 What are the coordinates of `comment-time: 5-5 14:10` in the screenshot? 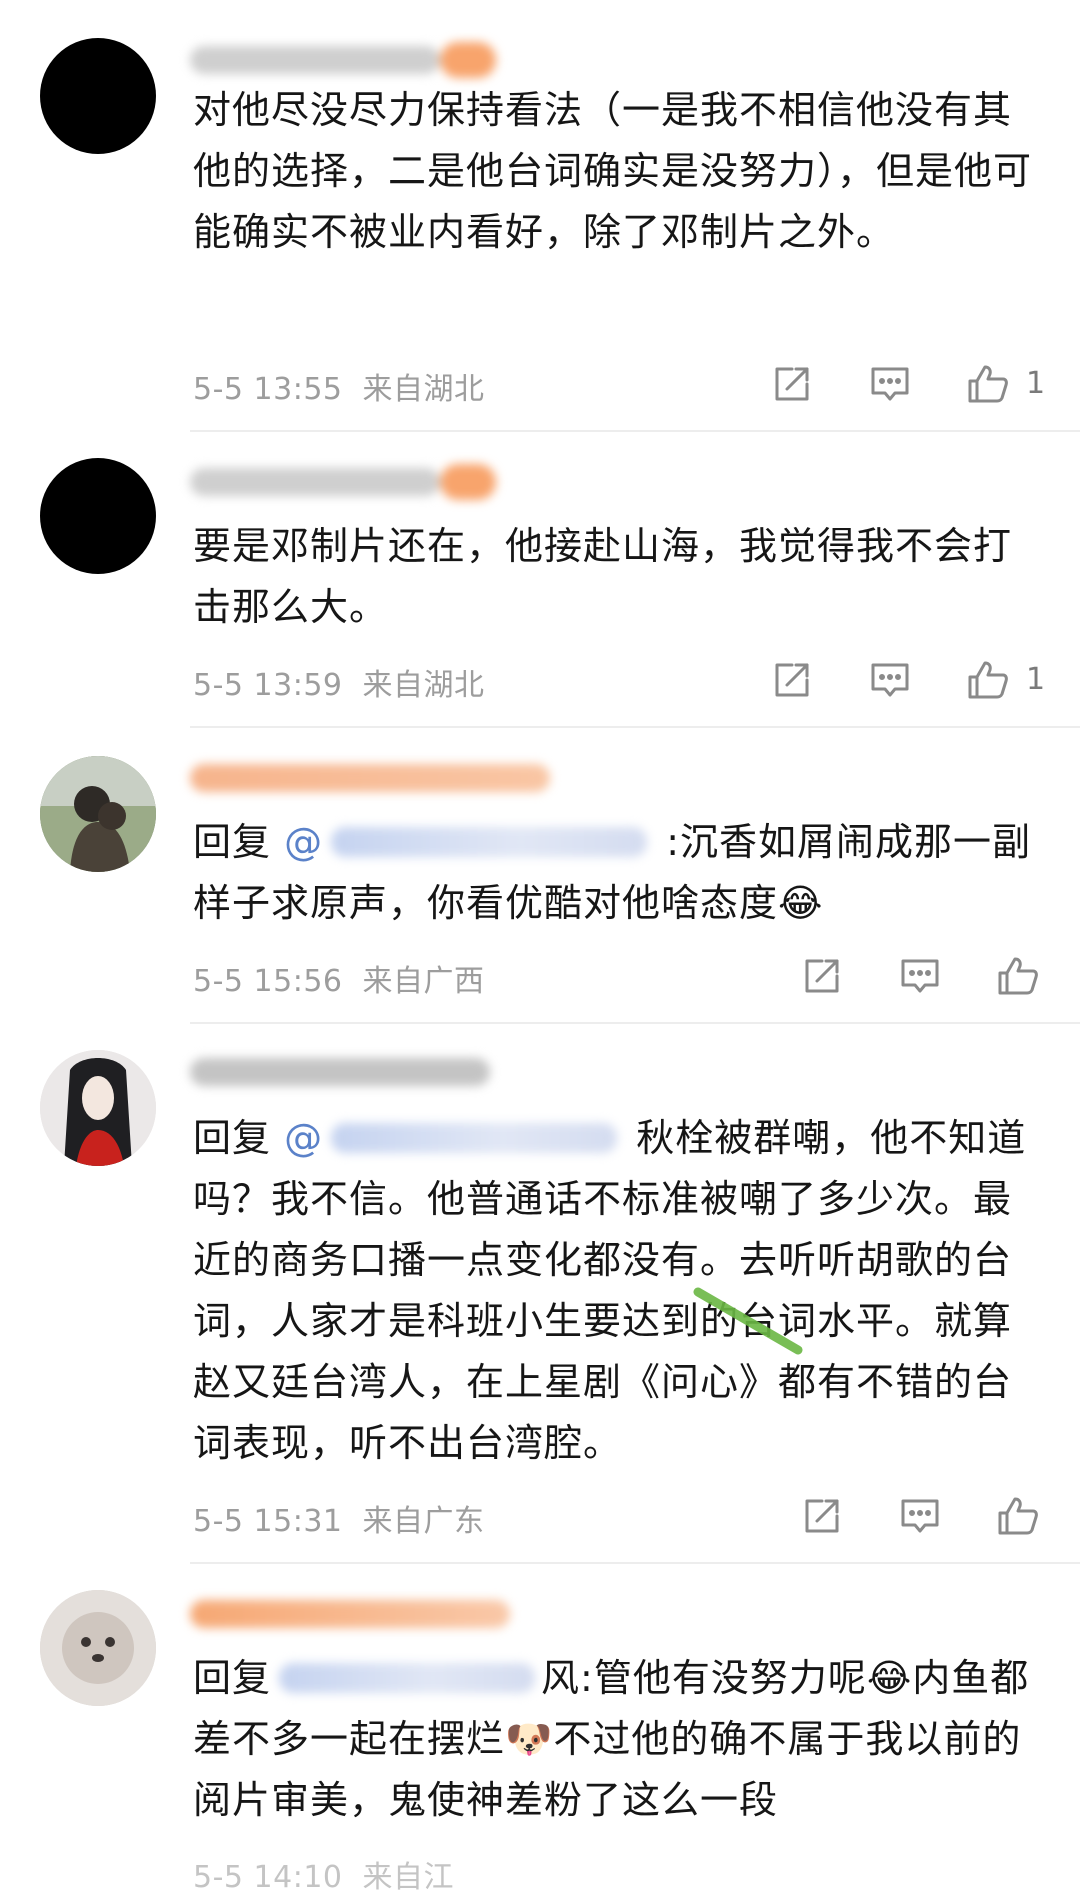 It's located at (268, 1877).